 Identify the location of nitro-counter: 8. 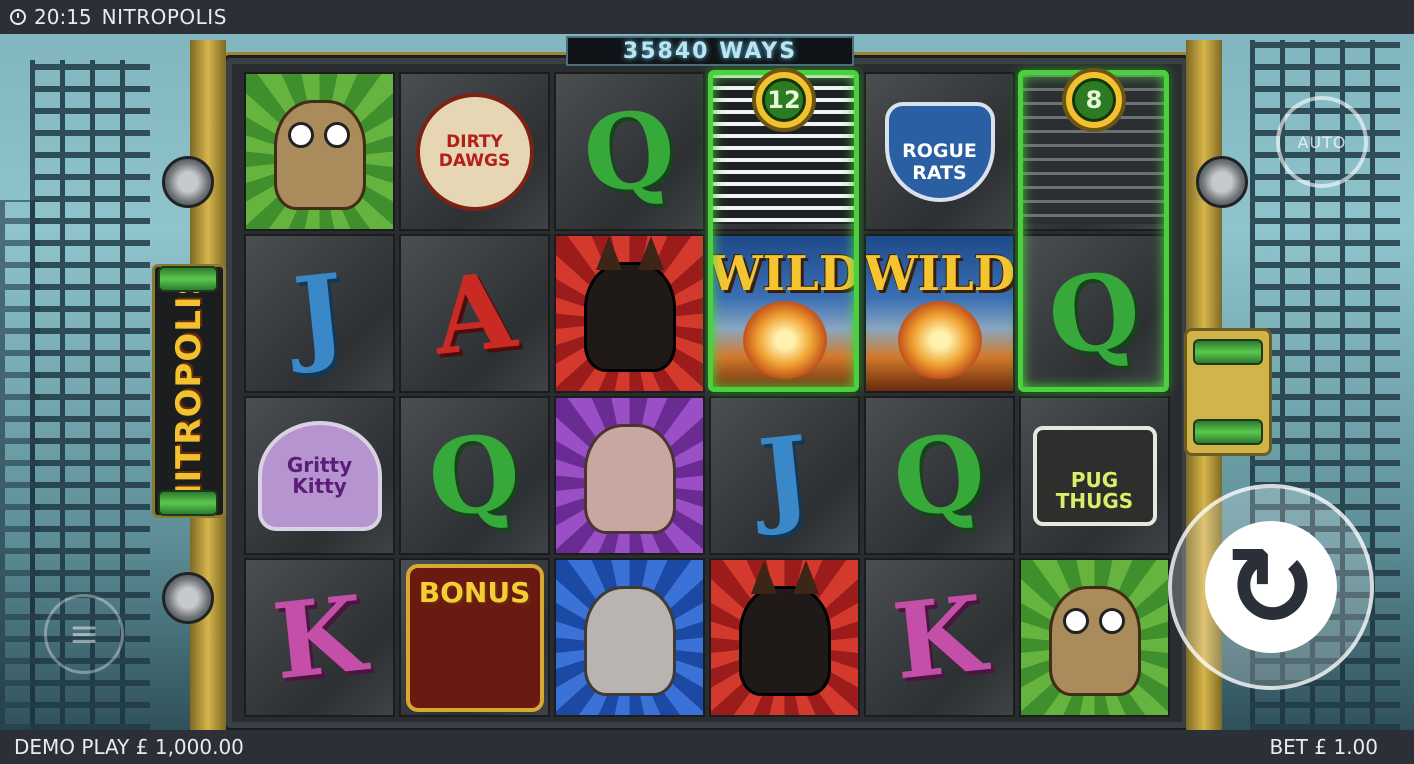
(1094, 100).